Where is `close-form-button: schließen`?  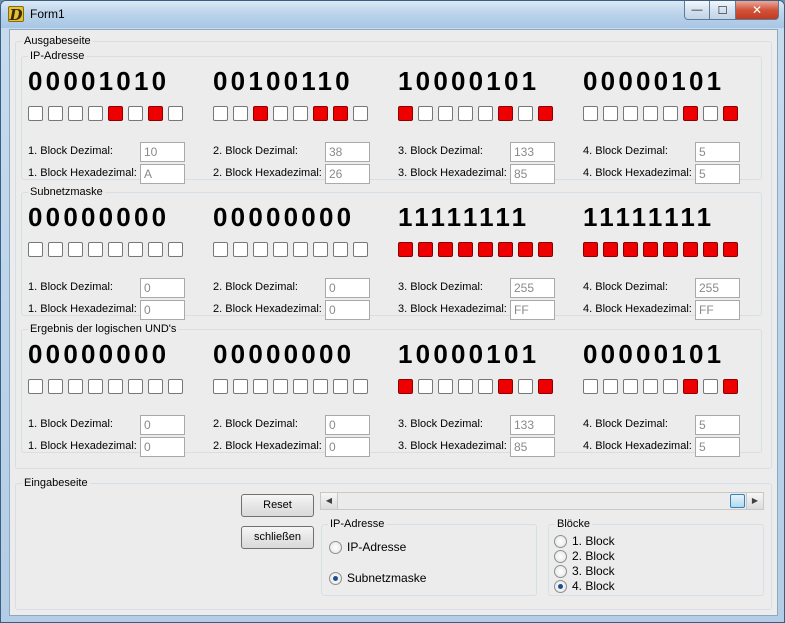 close-form-button: schließen is located at coordinates (277, 537).